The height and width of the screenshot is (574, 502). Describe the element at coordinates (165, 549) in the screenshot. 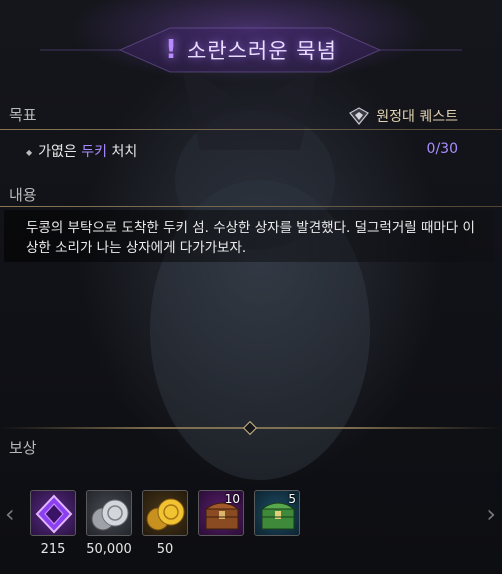

I see `reward-amount-gold: 50` at that location.